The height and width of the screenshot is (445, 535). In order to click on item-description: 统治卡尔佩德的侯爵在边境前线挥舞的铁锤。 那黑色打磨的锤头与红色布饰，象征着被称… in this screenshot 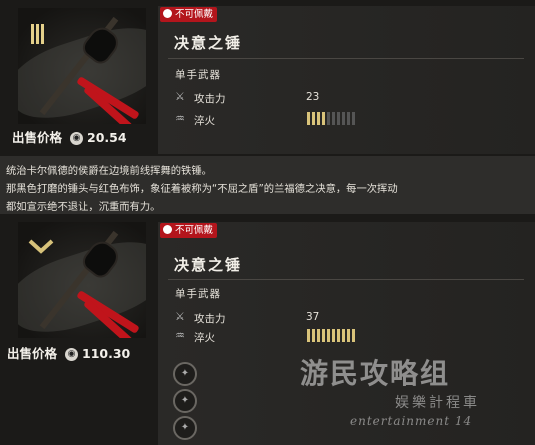, I will do `click(267, 185)`.